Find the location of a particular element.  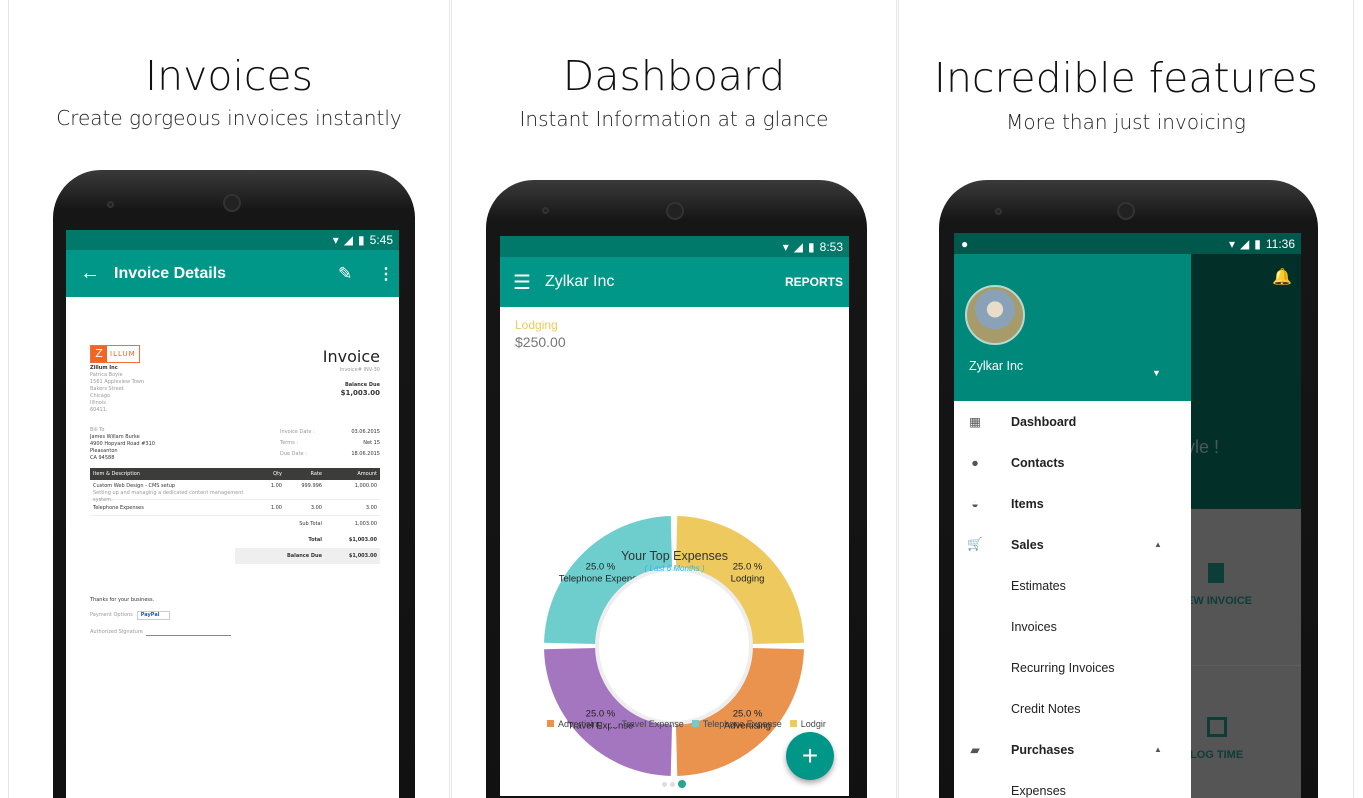

toolbar: ← Invoice Details ✎ ⋮ is located at coordinates (232, 273).